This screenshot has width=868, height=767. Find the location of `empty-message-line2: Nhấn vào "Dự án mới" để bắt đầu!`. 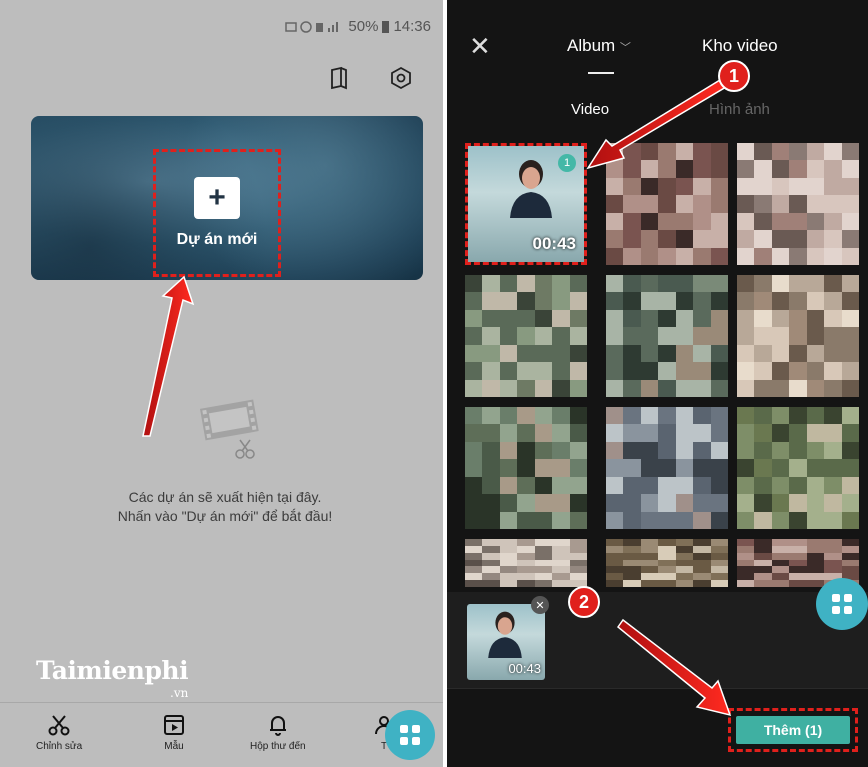

empty-message-line2: Nhấn vào "Dự án mới" để bắt đầu! is located at coordinates (225, 516).